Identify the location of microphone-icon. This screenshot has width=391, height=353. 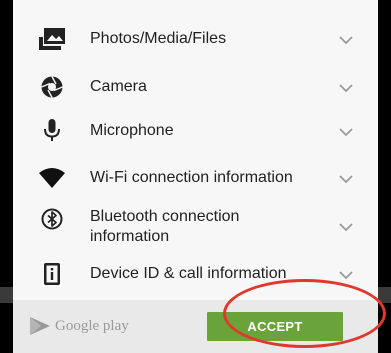
(52, 131).